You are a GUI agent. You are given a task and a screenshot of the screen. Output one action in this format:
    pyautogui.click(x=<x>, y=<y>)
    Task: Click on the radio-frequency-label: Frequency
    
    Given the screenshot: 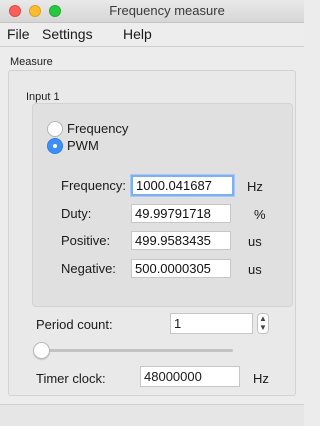 What is the action you would take?
    pyautogui.click(x=97, y=128)
    